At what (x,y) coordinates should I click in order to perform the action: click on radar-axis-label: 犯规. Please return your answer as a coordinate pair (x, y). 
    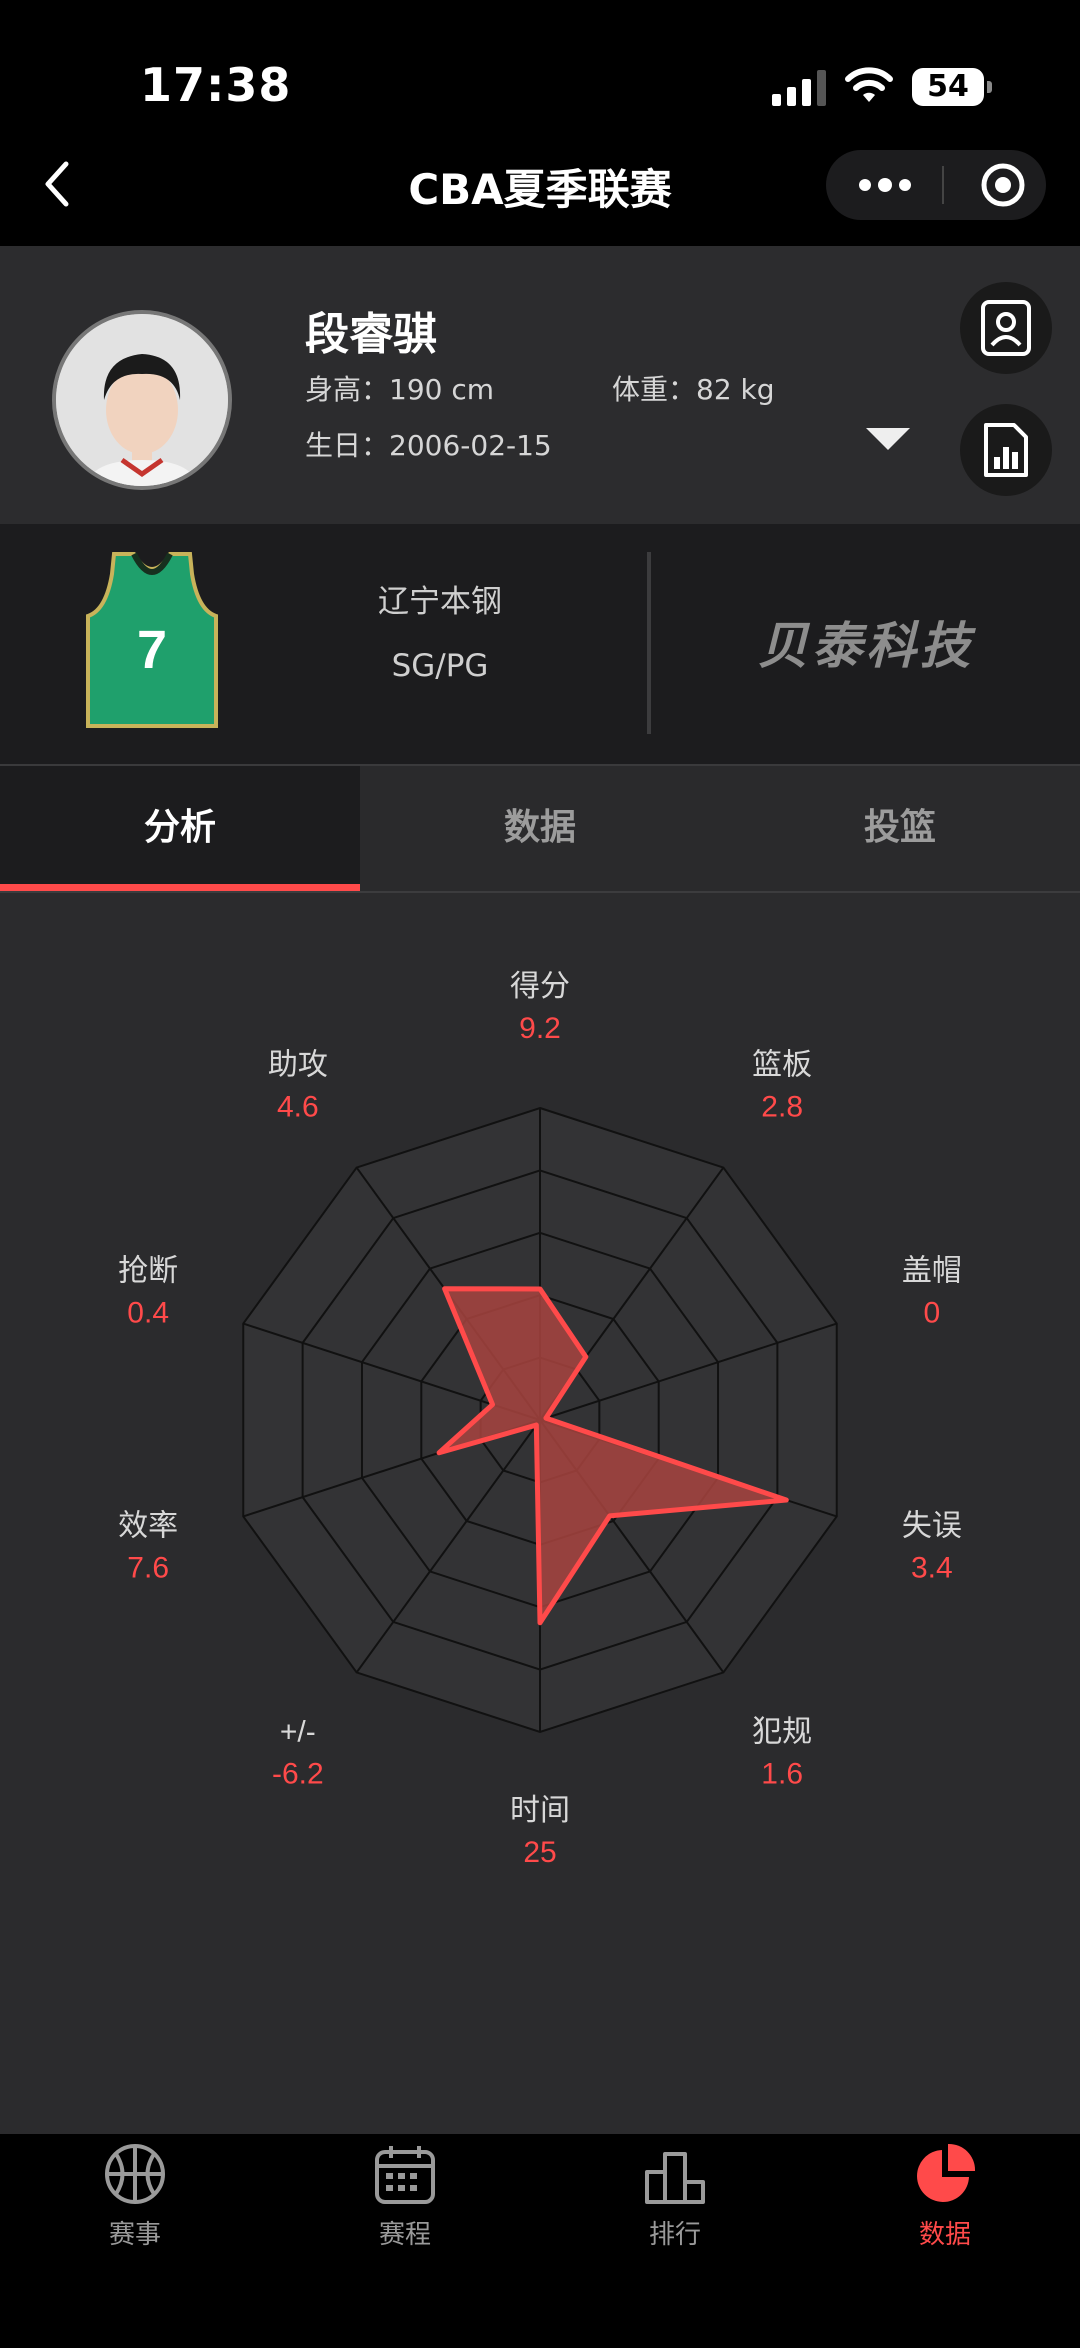
    Looking at the image, I should click on (782, 1731).